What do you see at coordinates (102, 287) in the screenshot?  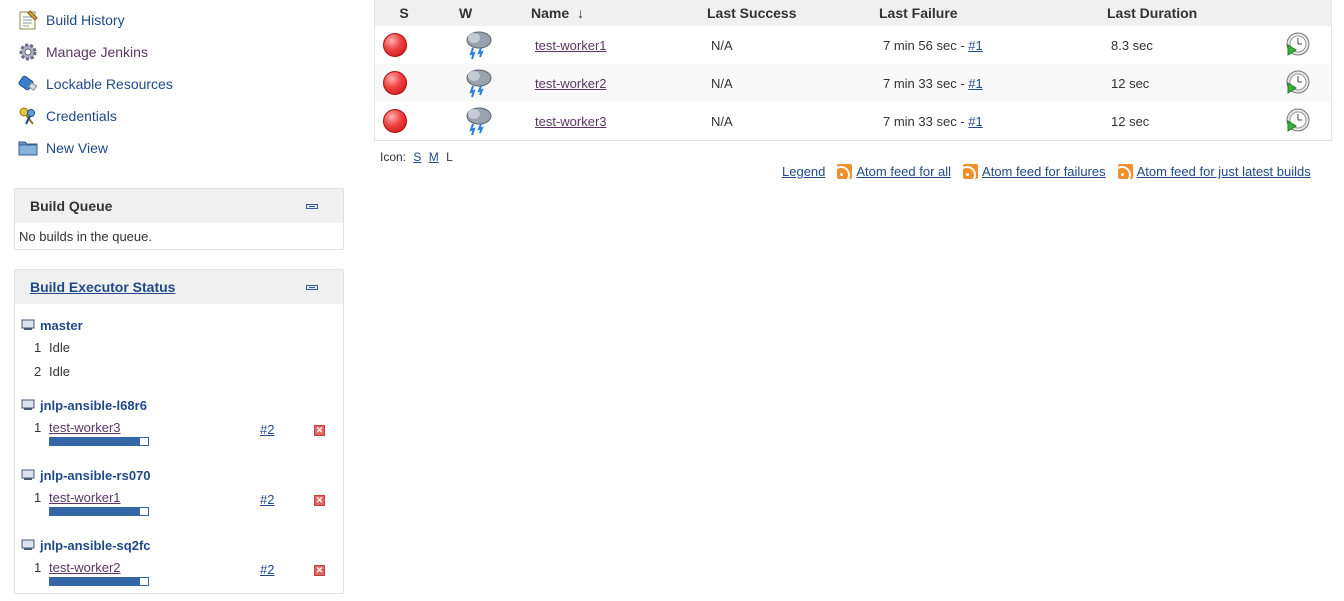 I see `executor-status-title: Build Executor Status` at bounding box center [102, 287].